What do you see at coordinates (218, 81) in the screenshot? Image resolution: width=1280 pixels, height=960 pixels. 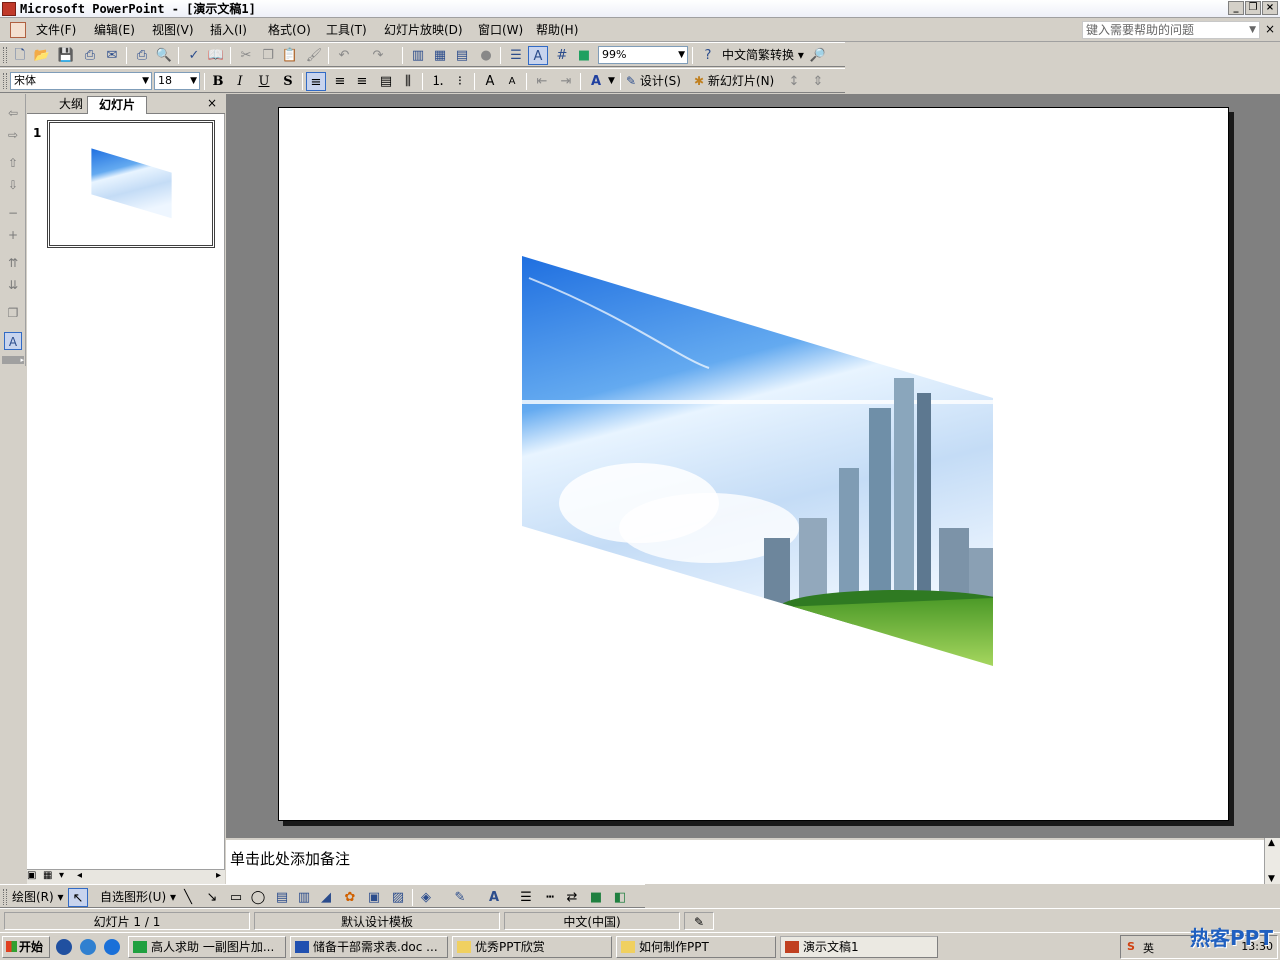 I see `bold-button: B` at bounding box center [218, 81].